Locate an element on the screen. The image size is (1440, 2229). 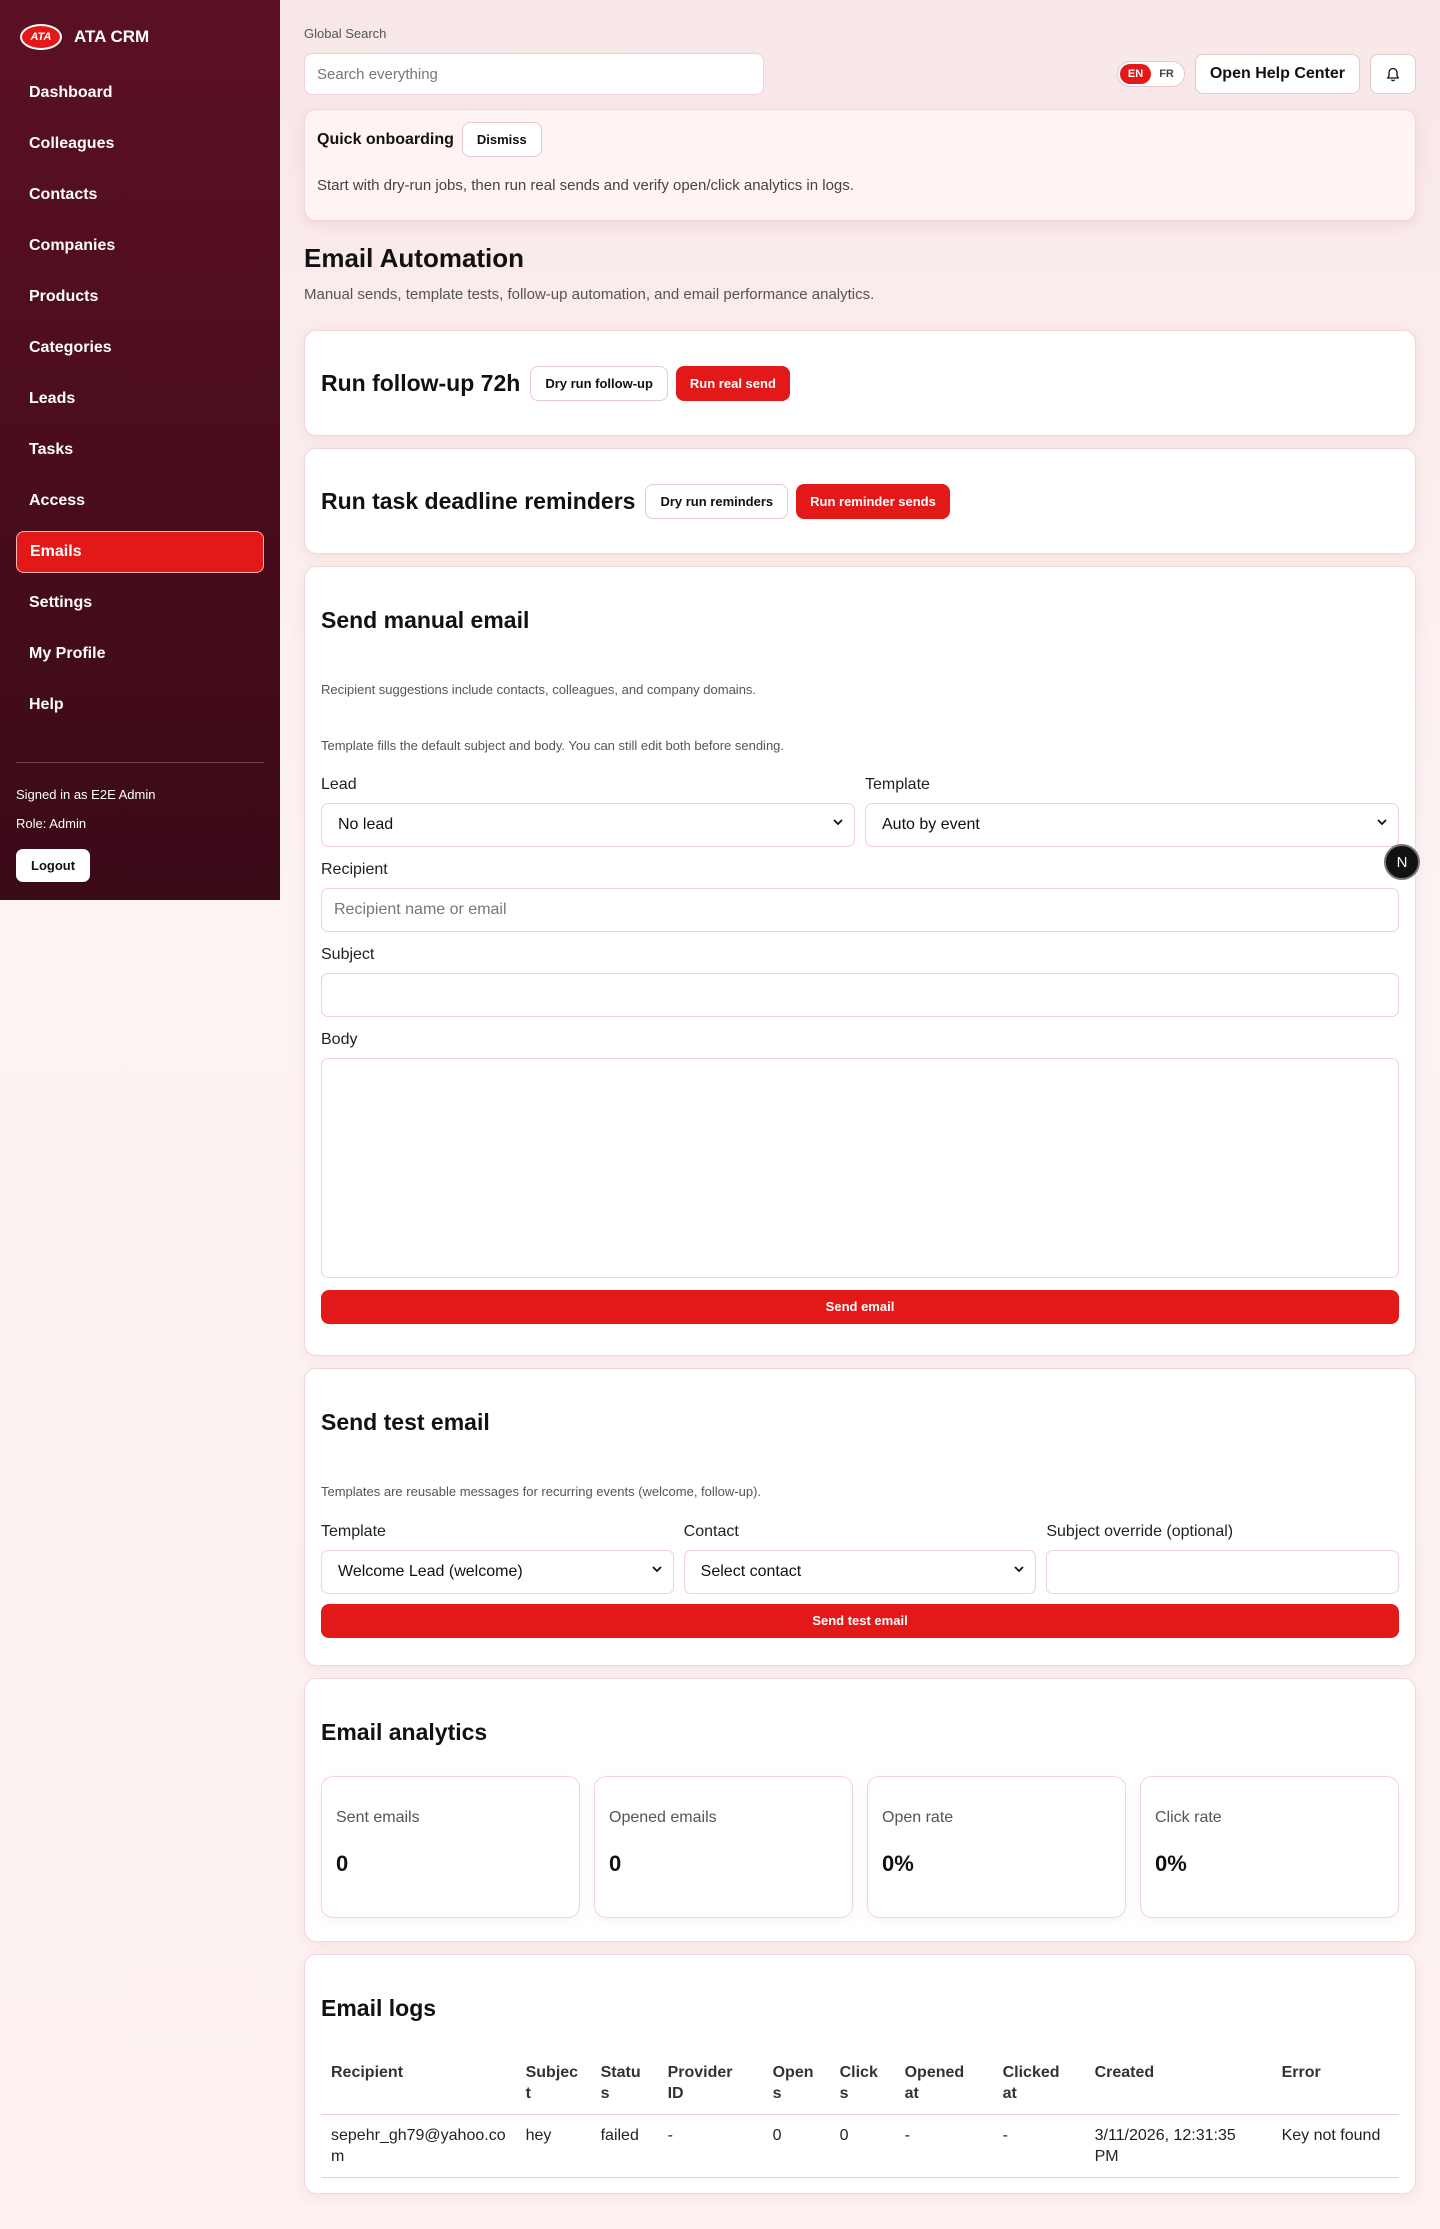
col-provider-id: Provider ID is located at coordinates (710, 2083).